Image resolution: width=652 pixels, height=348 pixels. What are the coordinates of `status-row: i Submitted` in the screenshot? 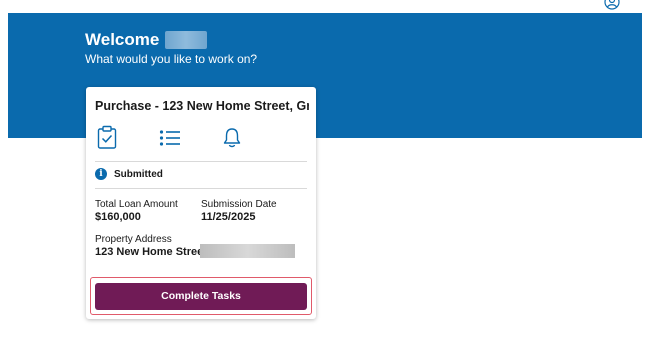 It's located at (129, 174).